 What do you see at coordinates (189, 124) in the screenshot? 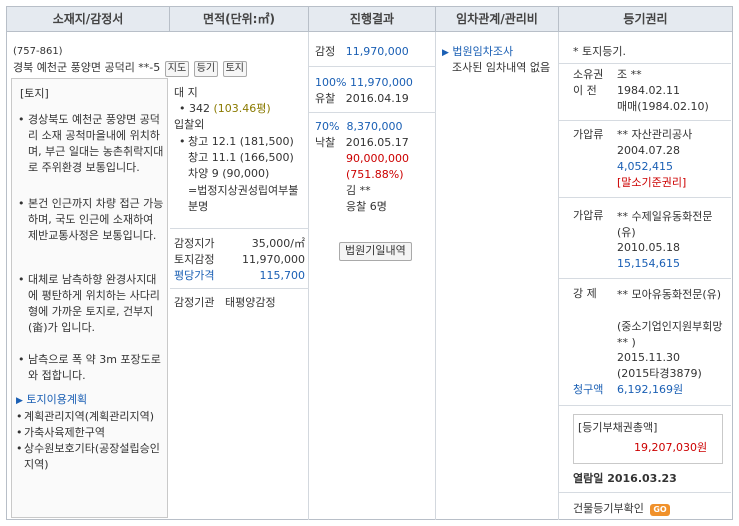
I see `excluded-label: 입찰외` at bounding box center [189, 124].